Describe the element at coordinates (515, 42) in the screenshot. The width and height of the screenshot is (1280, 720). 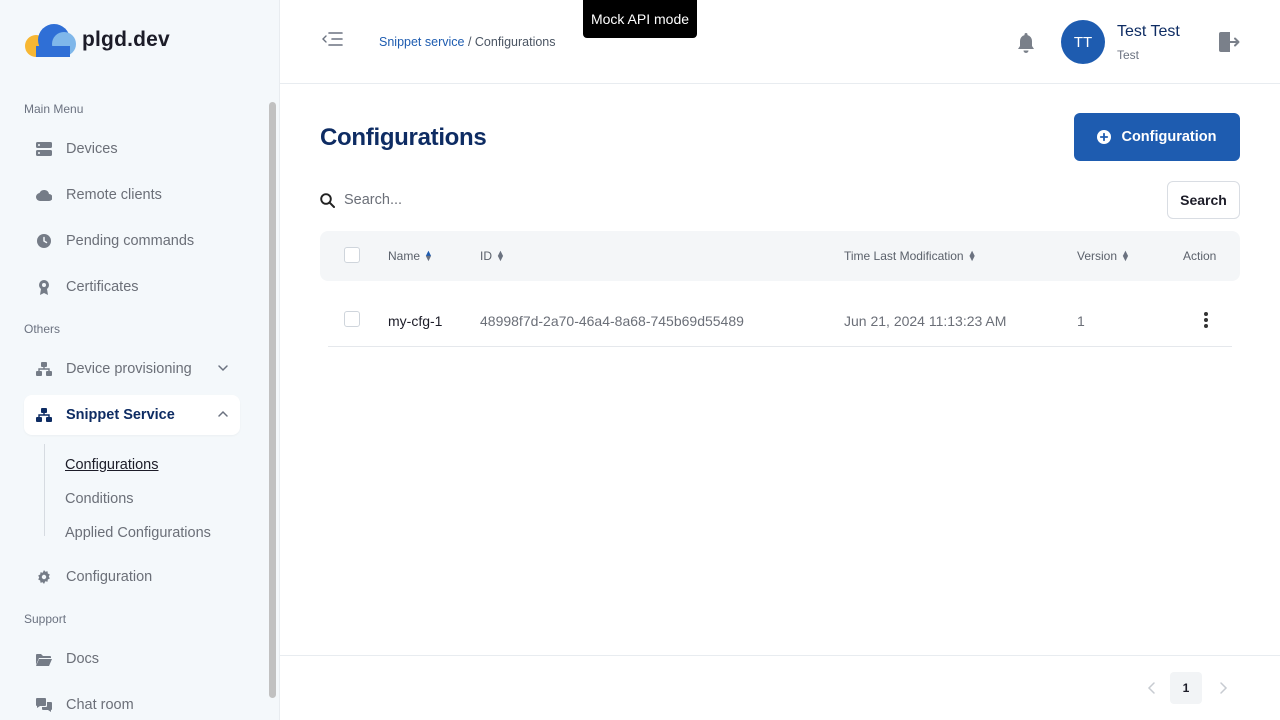
I see `breadcrumb-current: Configurations` at that location.